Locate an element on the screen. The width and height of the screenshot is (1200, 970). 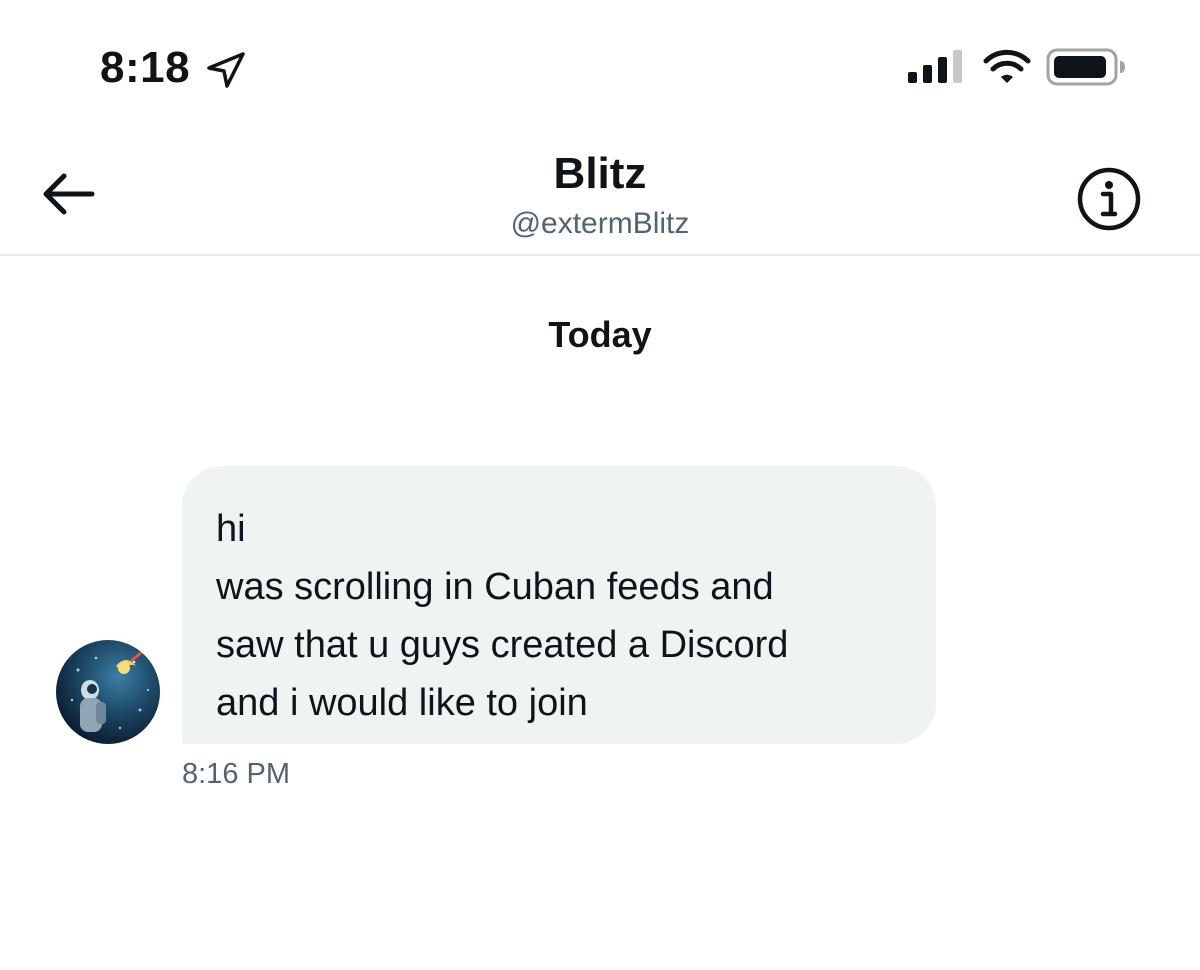
contact-name: Blitz is located at coordinates (600, 174).